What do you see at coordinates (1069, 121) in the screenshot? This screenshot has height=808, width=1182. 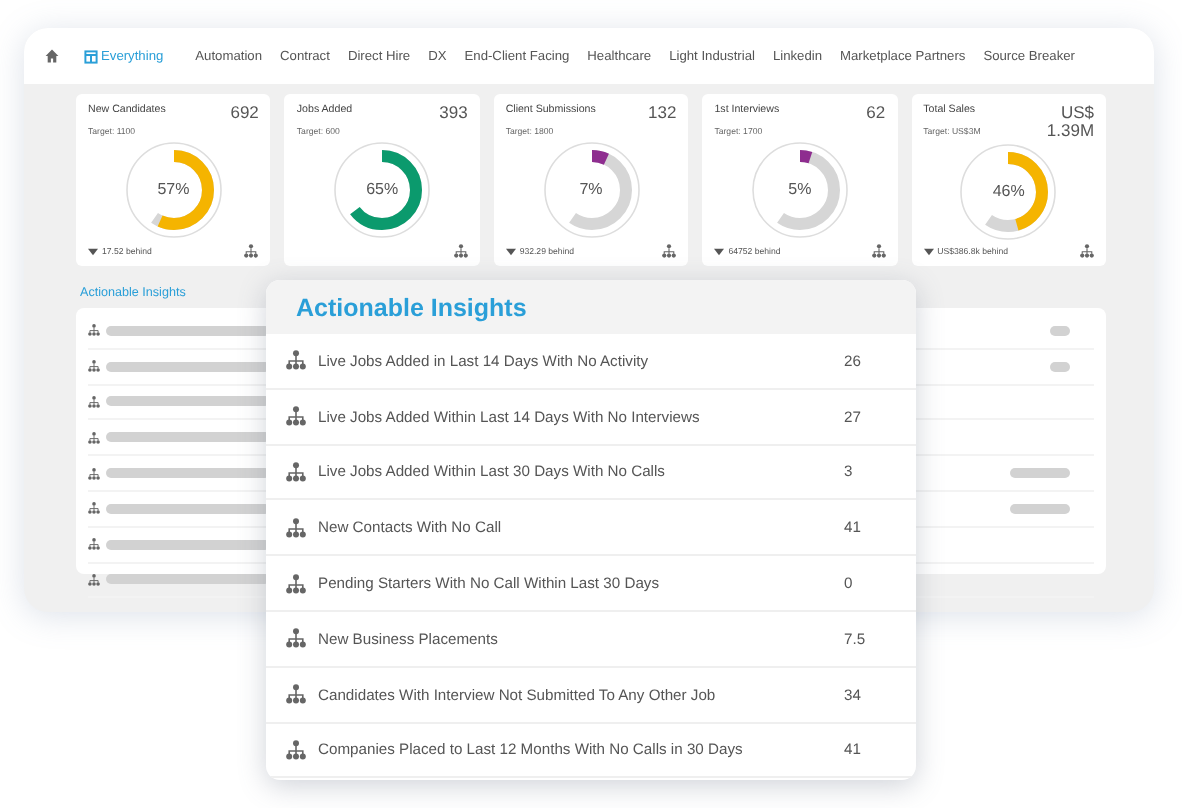 I see `kpi-value: US$ 1.39M` at bounding box center [1069, 121].